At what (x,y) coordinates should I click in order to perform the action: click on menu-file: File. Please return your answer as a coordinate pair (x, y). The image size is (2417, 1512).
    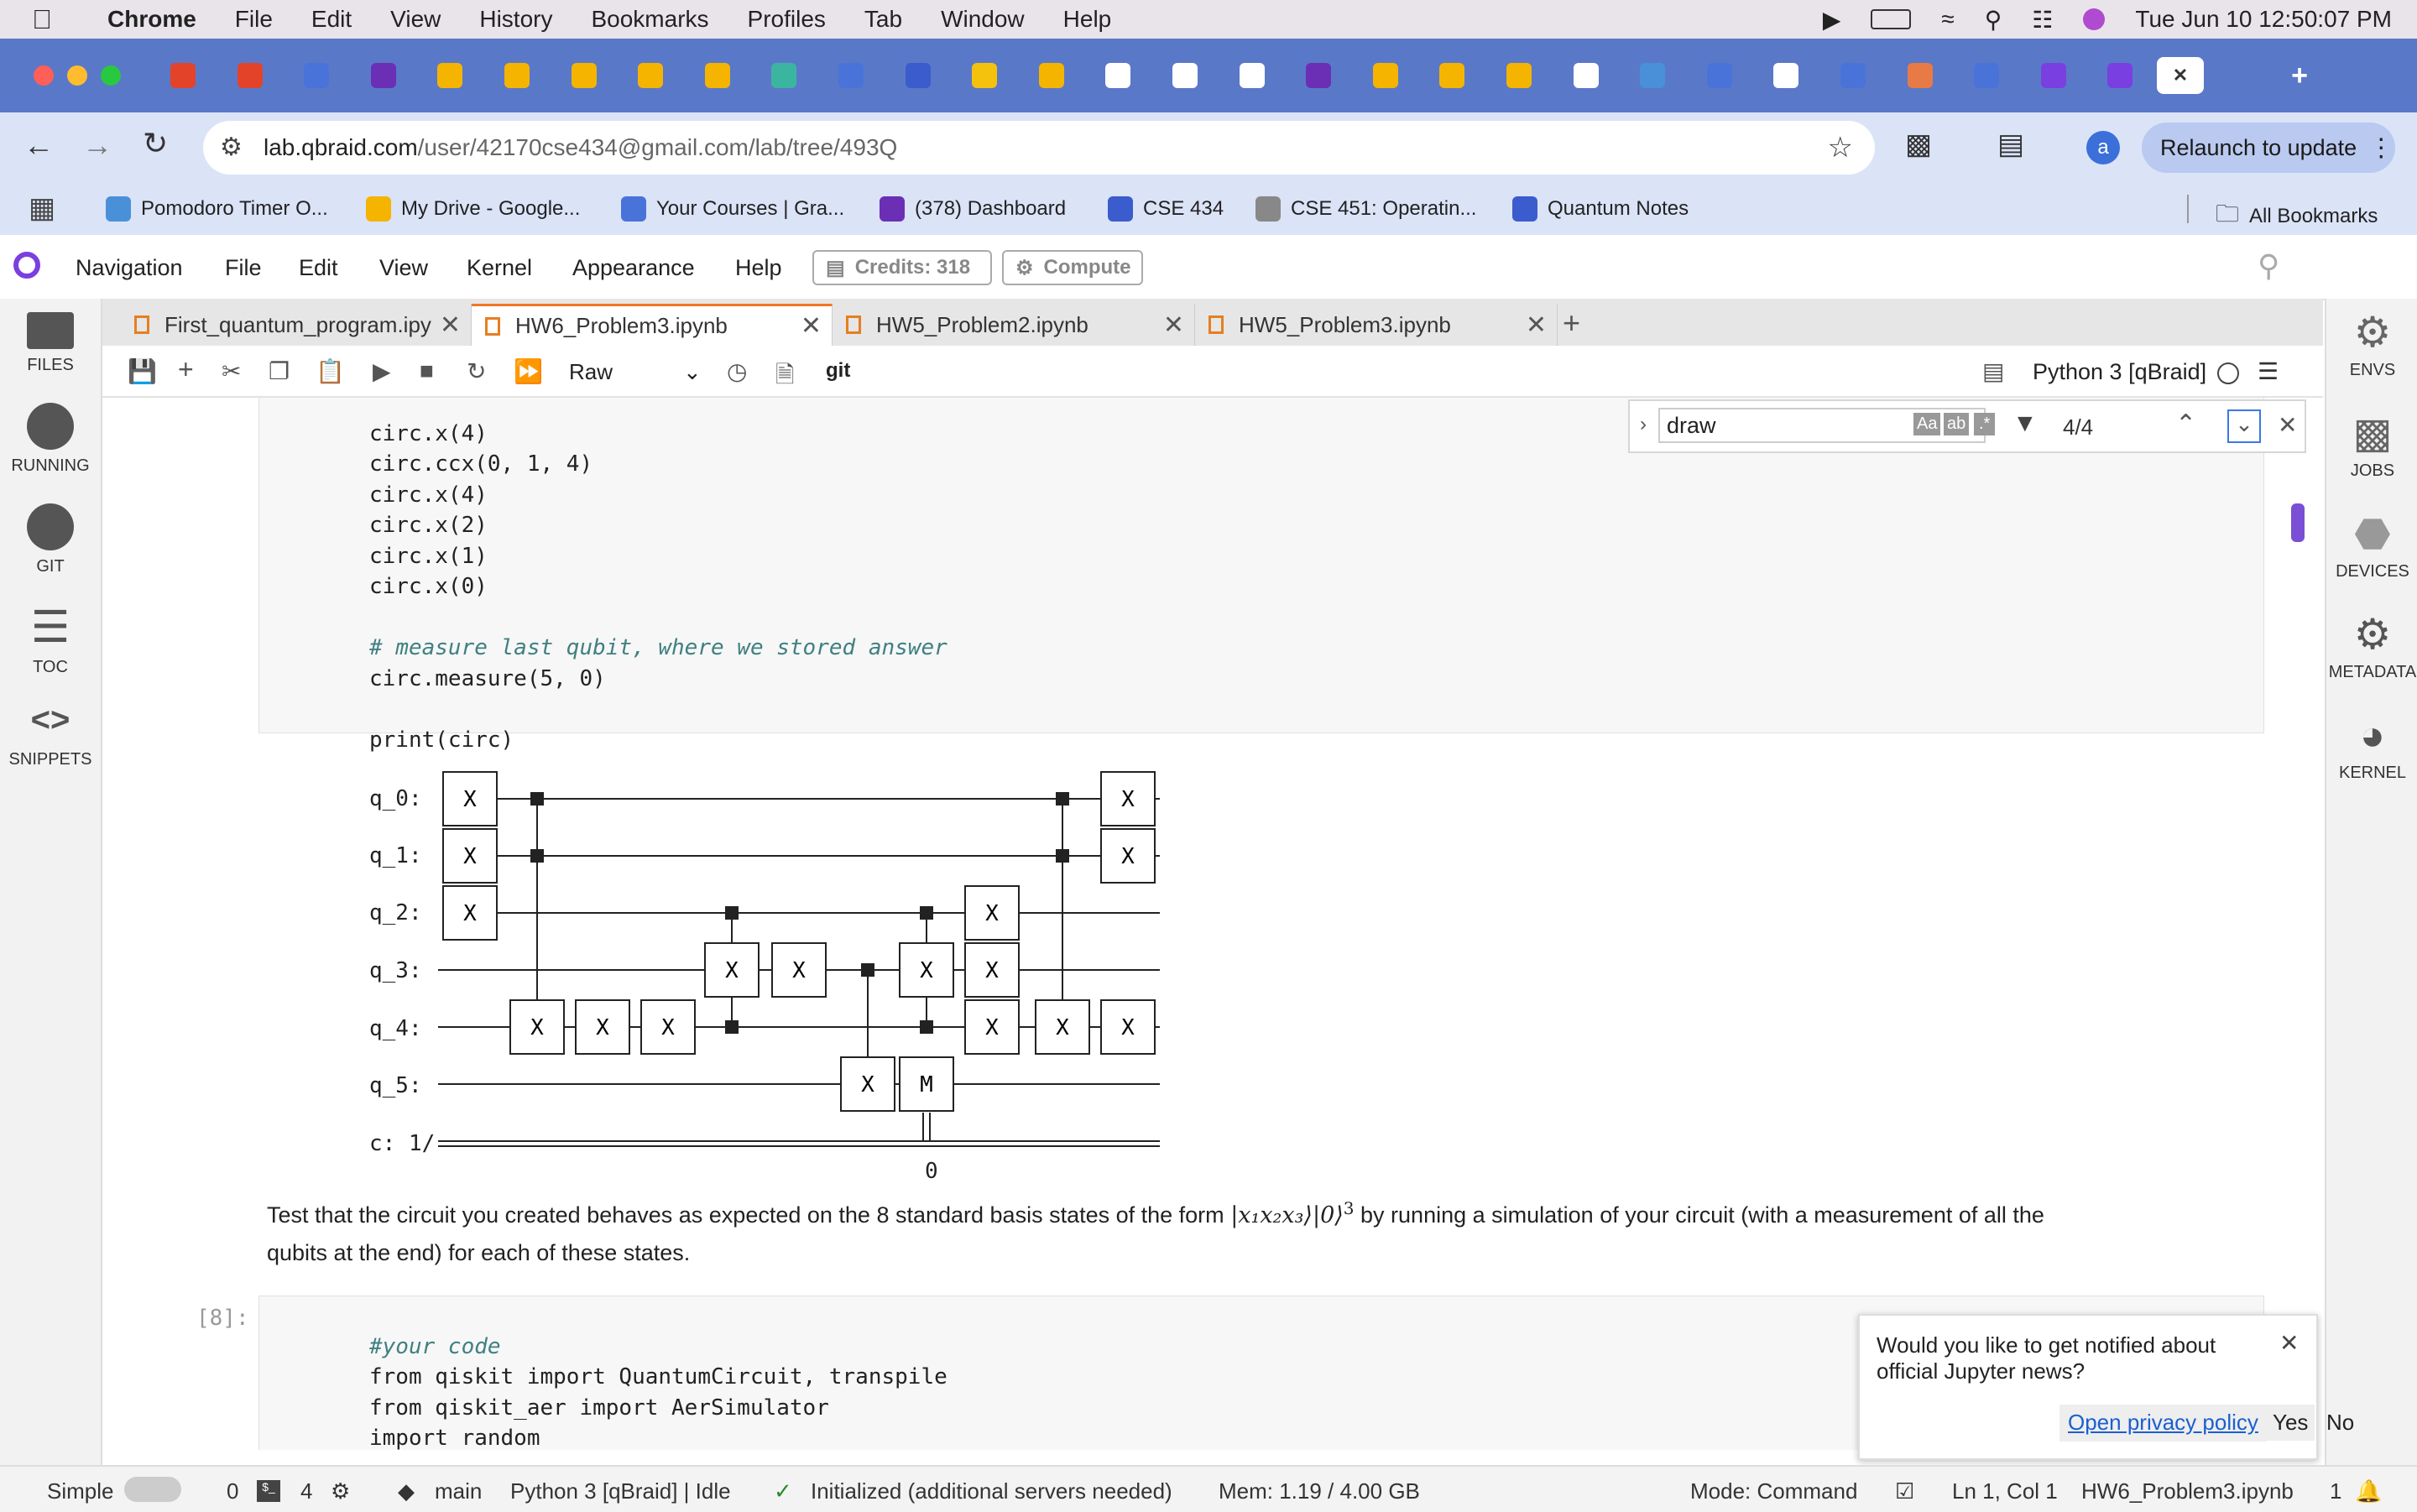
    Looking at the image, I should click on (254, 20).